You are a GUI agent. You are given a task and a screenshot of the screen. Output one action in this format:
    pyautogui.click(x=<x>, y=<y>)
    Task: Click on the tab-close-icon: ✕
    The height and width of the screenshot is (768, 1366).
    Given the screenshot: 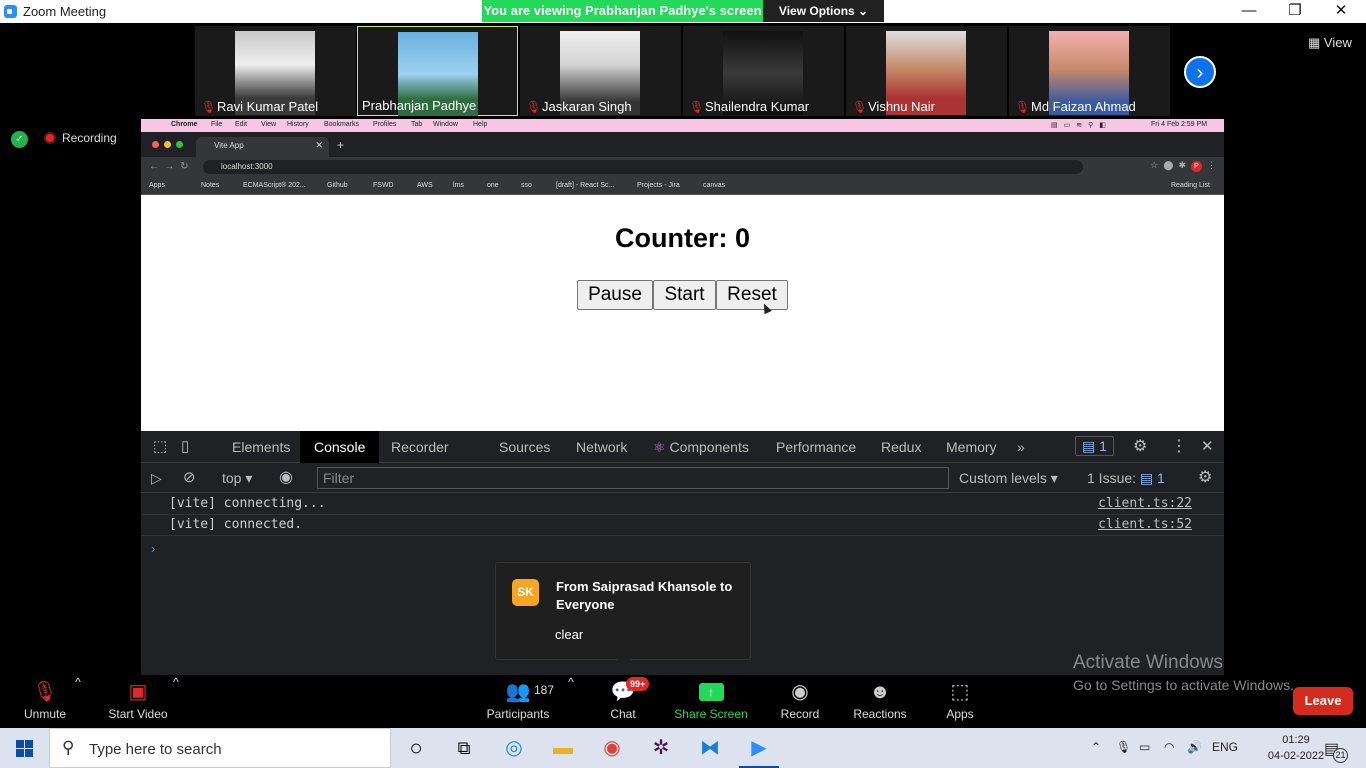 What is the action you would take?
    pyautogui.click(x=319, y=145)
    